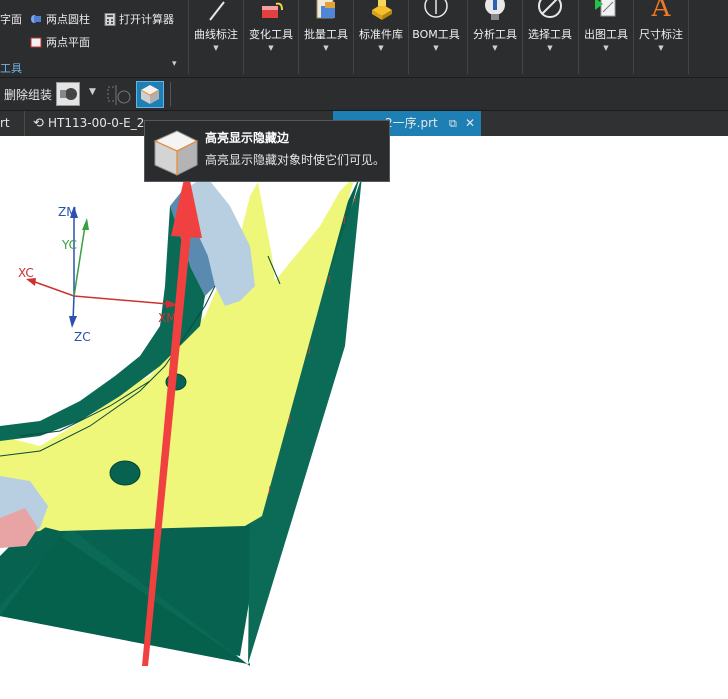 The image size is (728, 699). What do you see at coordinates (36, 19) in the screenshot?
I see `cylinder-icon` at bounding box center [36, 19].